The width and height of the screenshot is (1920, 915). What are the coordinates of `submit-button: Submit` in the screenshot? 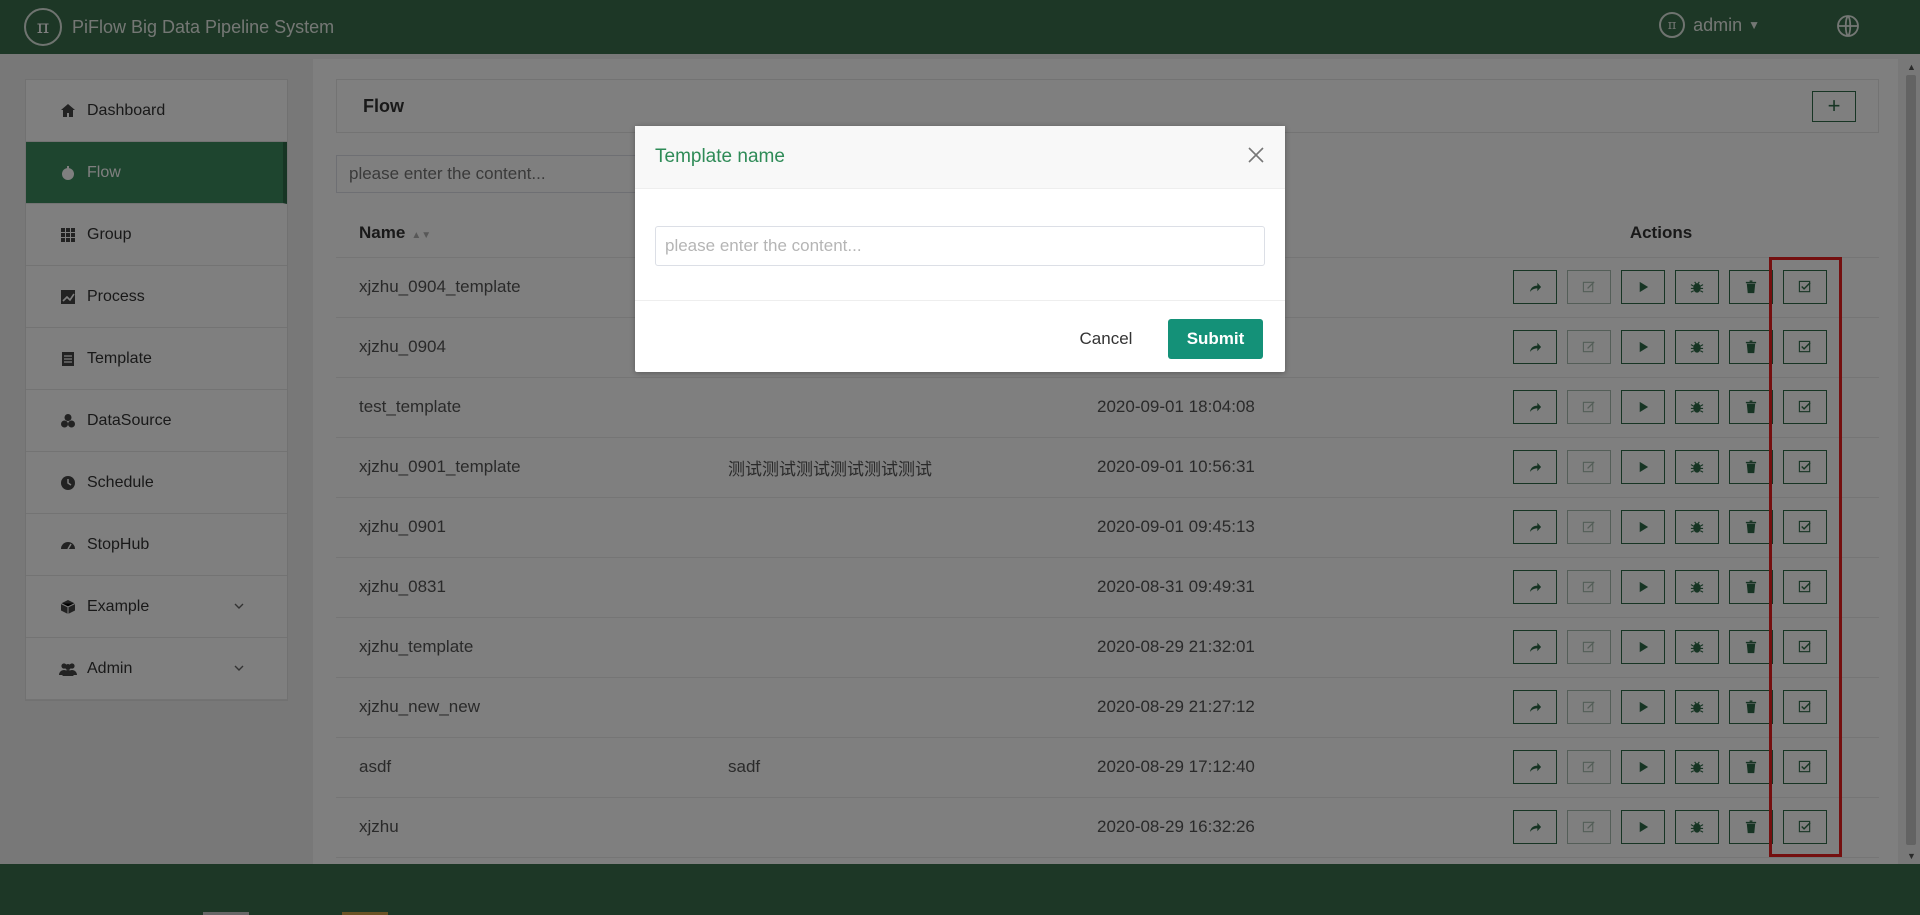 It's located at (1215, 339).